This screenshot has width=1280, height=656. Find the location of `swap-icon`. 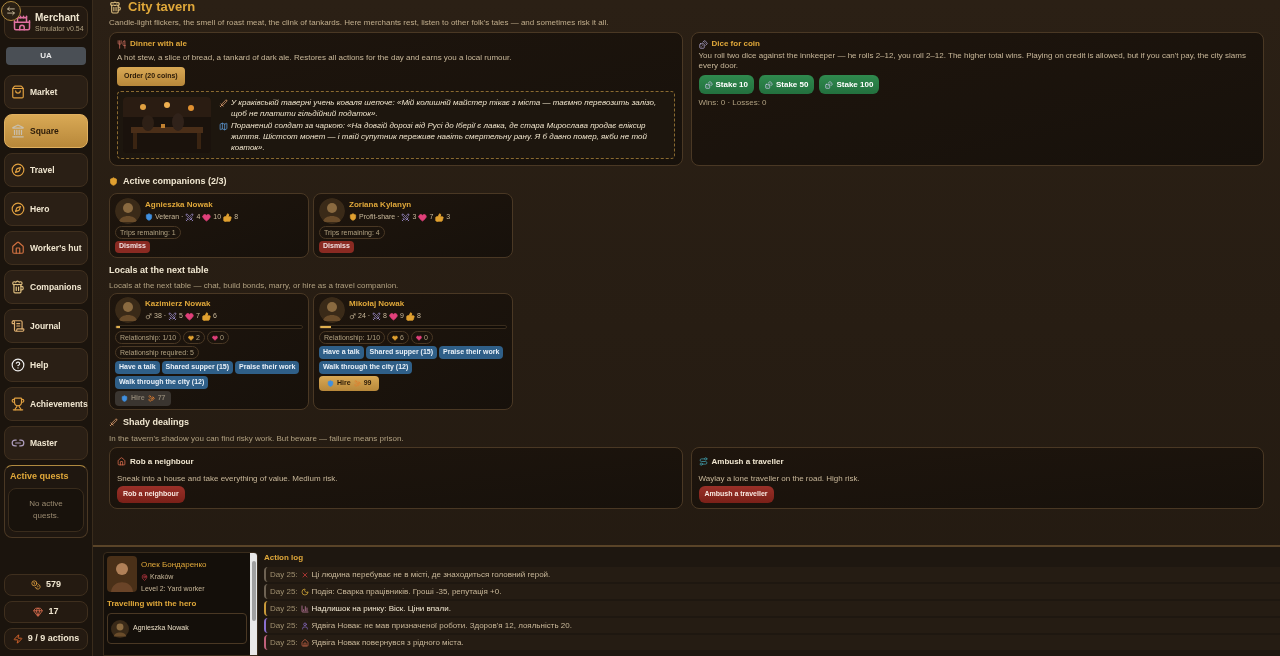

swap-icon is located at coordinates (11, 11).